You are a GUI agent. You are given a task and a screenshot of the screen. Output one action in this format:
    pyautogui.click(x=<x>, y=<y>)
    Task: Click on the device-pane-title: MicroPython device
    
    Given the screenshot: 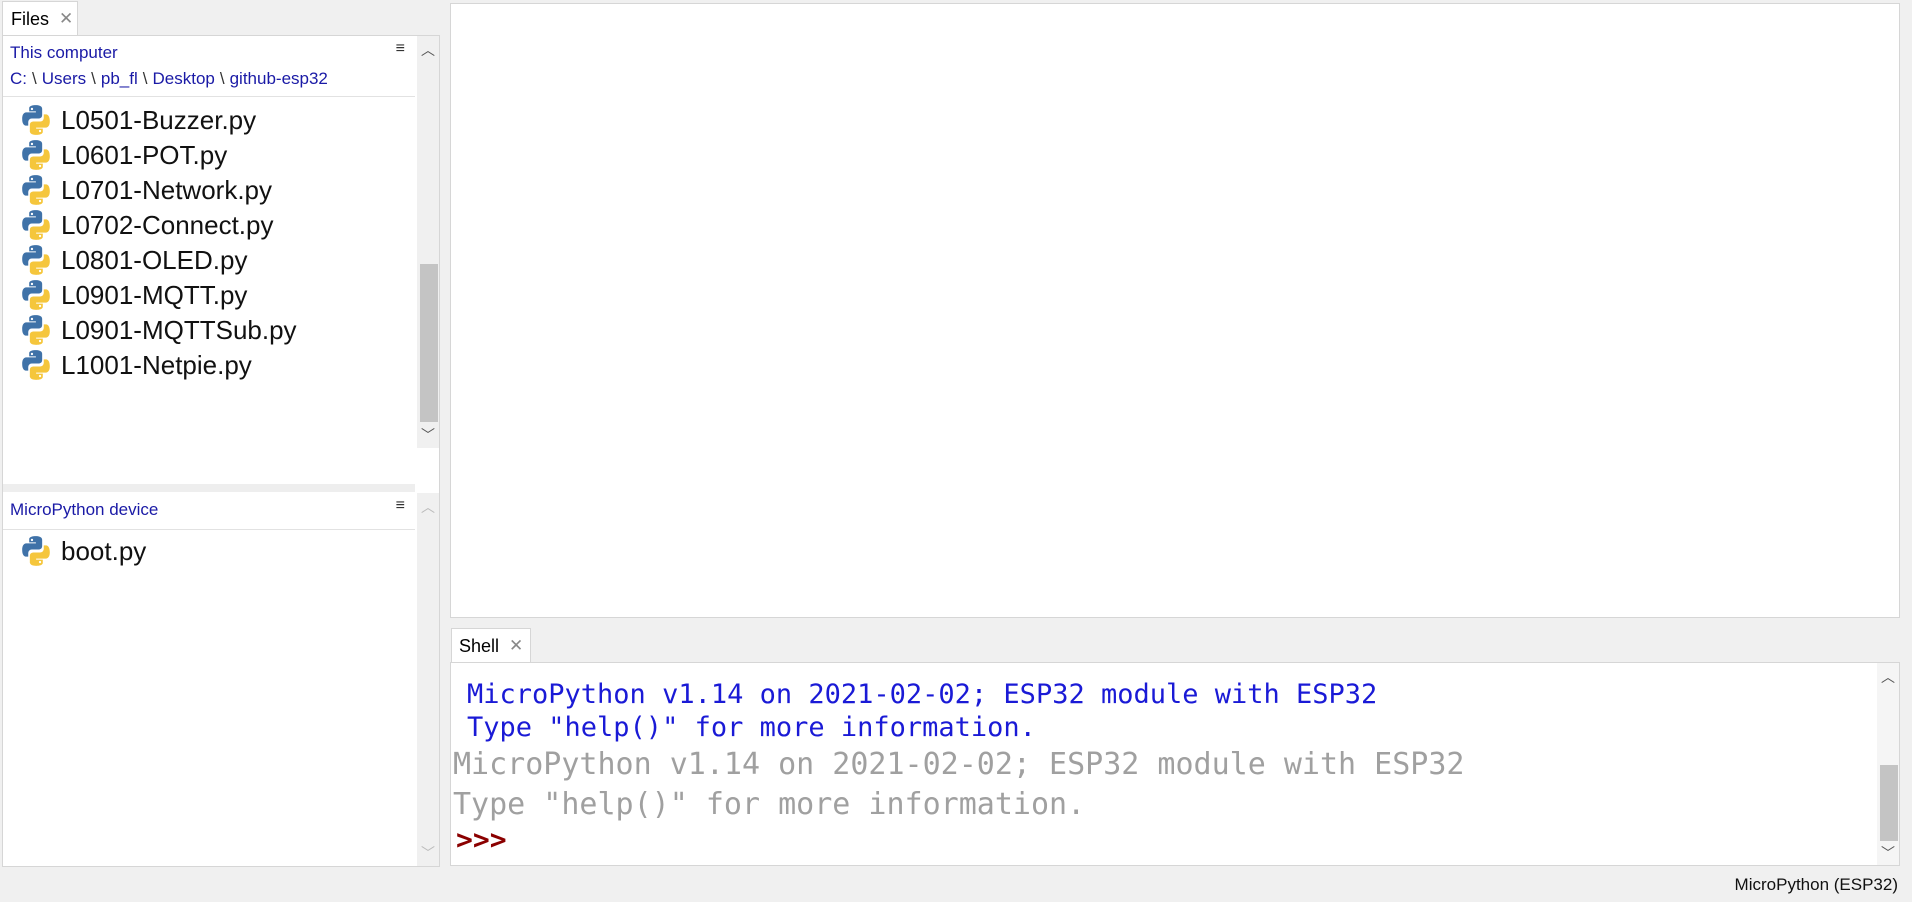 What is the action you would take?
    pyautogui.click(x=84, y=509)
    